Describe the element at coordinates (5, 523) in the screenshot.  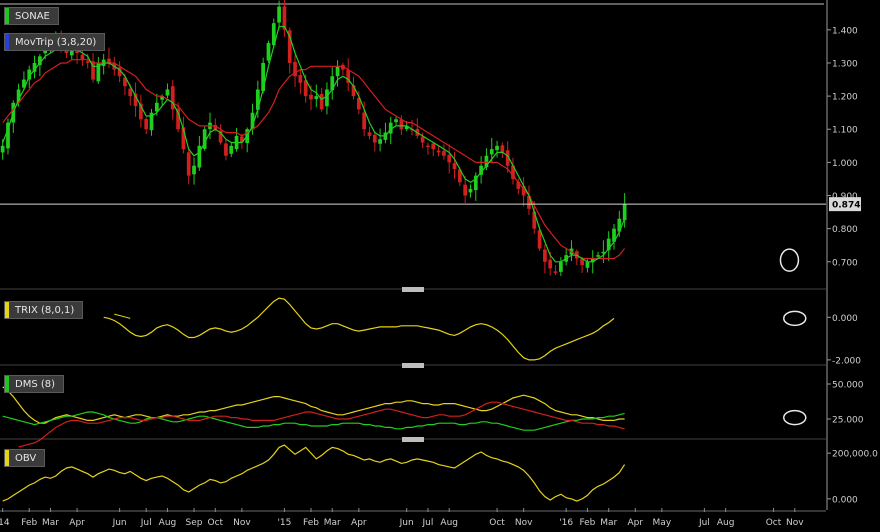
I see `x-tick-label: '14` at that location.